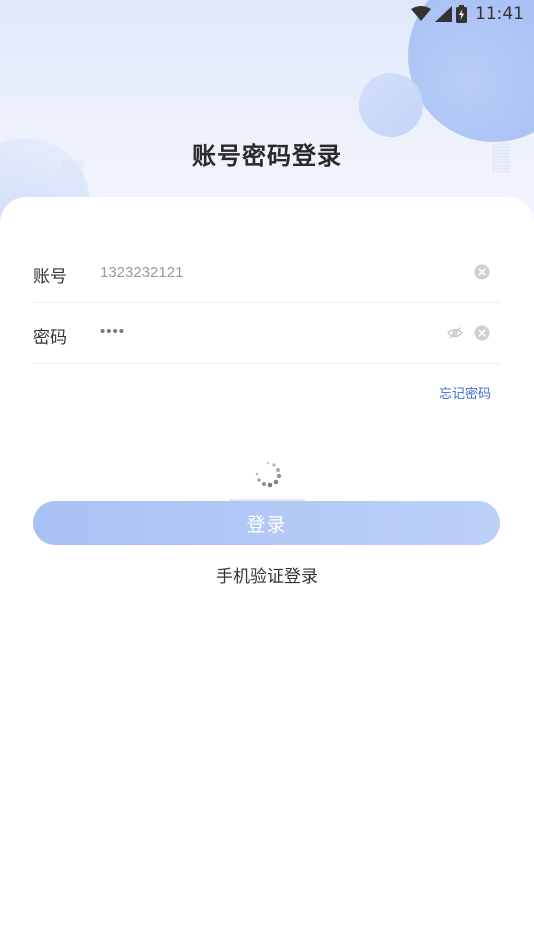 Image resolution: width=534 pixels, height=950 pixels. Describe the element at coordinates (267, 156) in the screenshot. I see `page-title: 账号密码登录` at that location.